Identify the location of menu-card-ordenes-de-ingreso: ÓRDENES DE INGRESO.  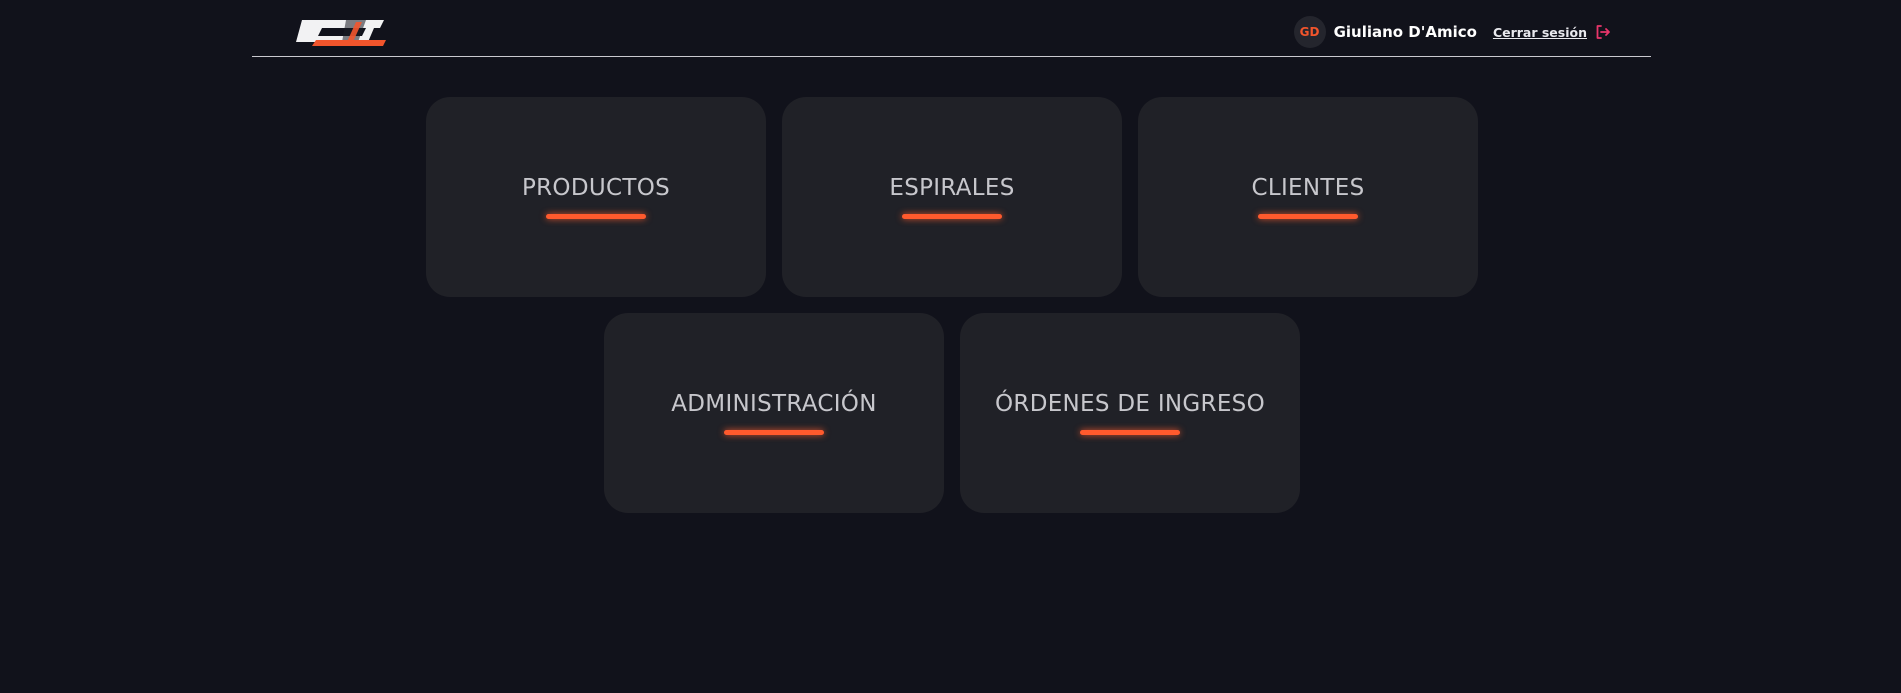
(1130, 413).